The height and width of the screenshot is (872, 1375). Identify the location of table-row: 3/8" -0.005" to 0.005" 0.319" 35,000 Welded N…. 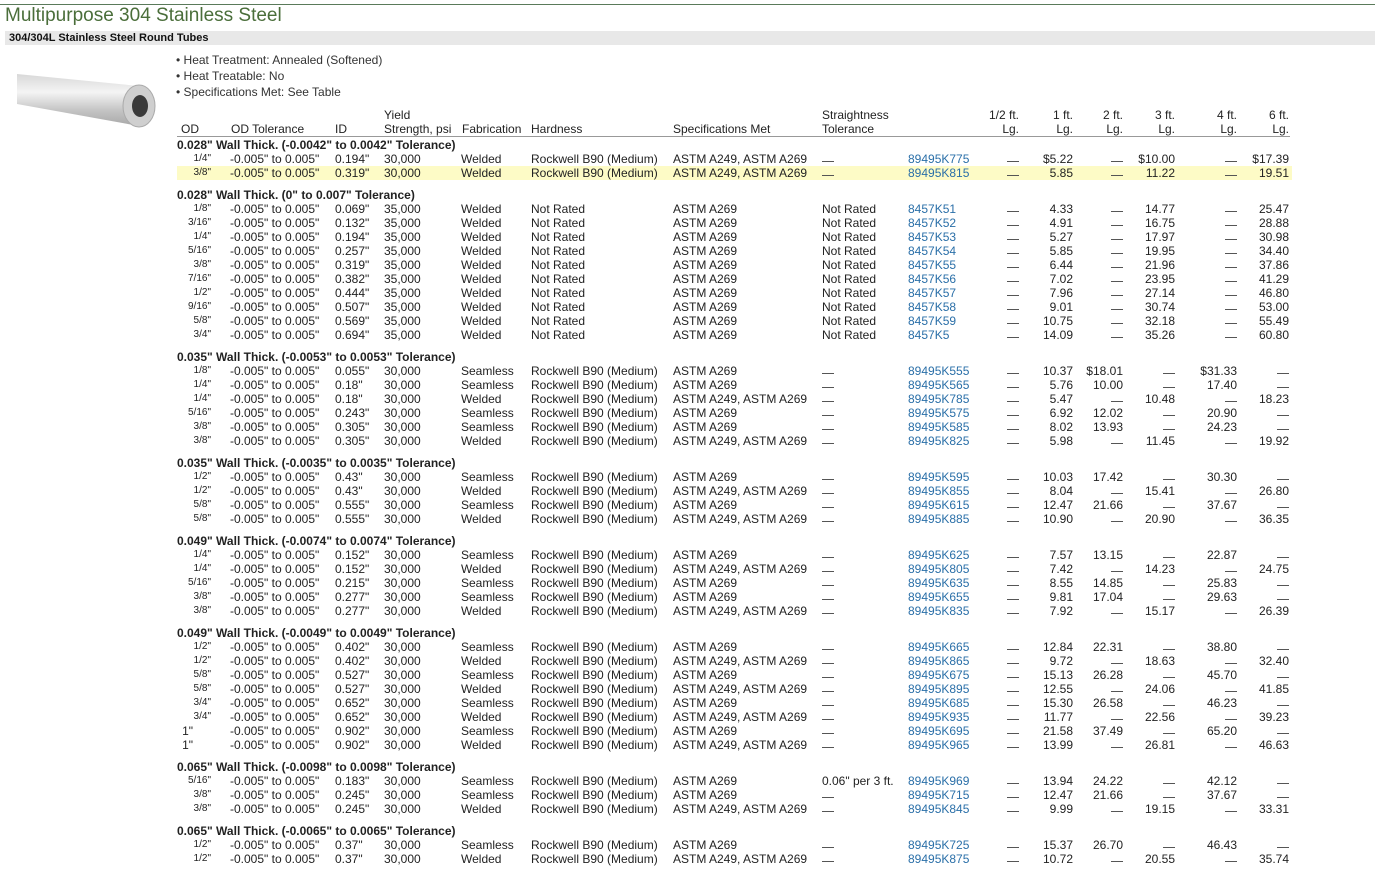
(734, 265).